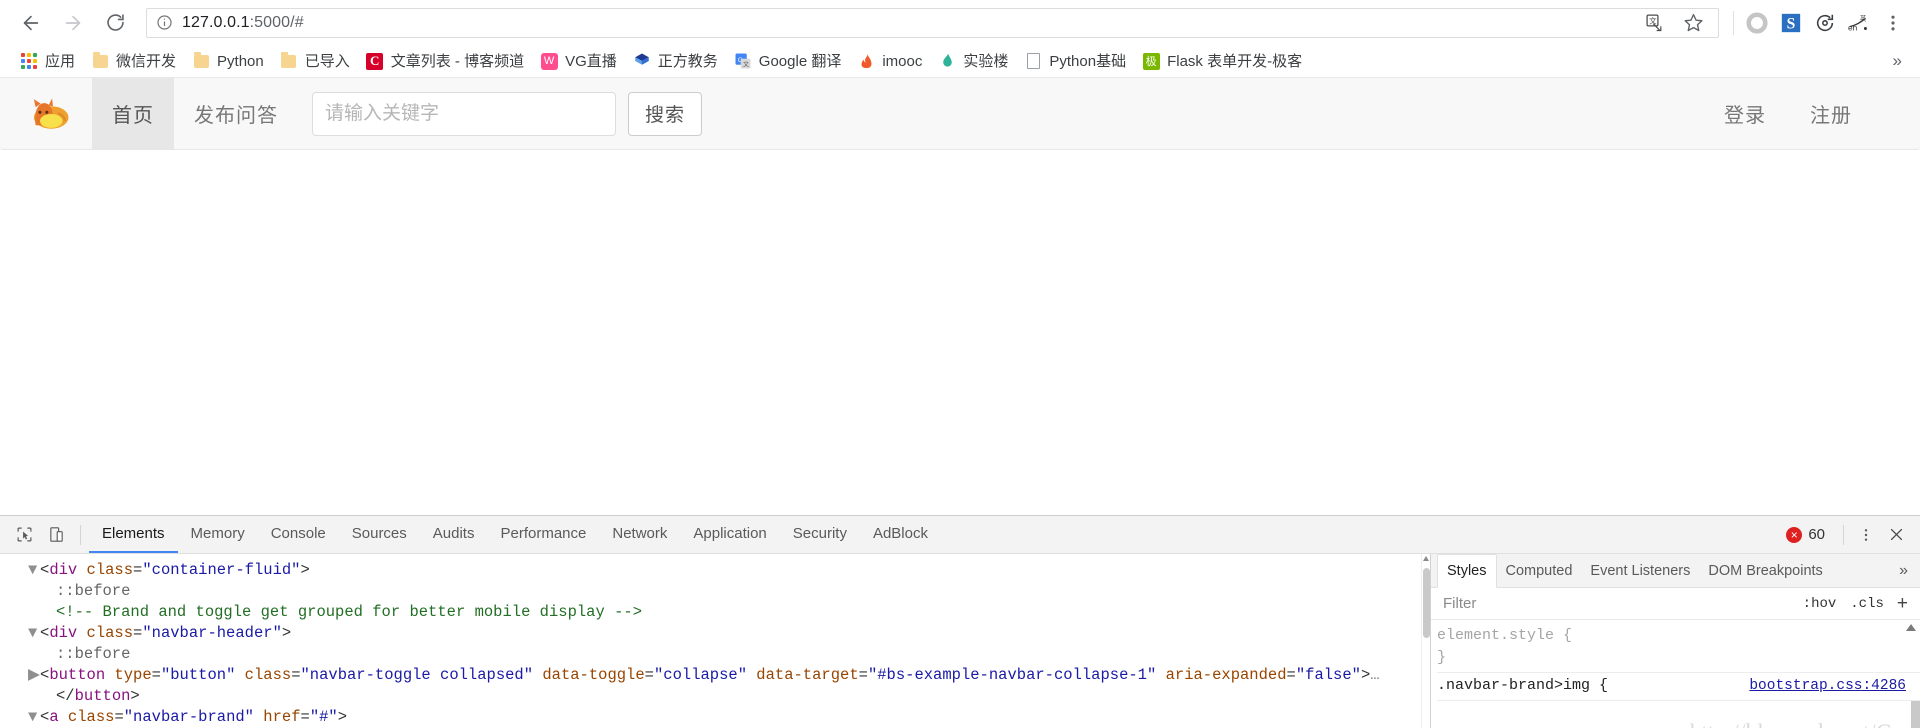 The width and height of the screenshot is (1920, 728). Describe the element at coordinates (1075, 61) in the screenshot. I see `bookmark-python-basics: Python基础` at that location.